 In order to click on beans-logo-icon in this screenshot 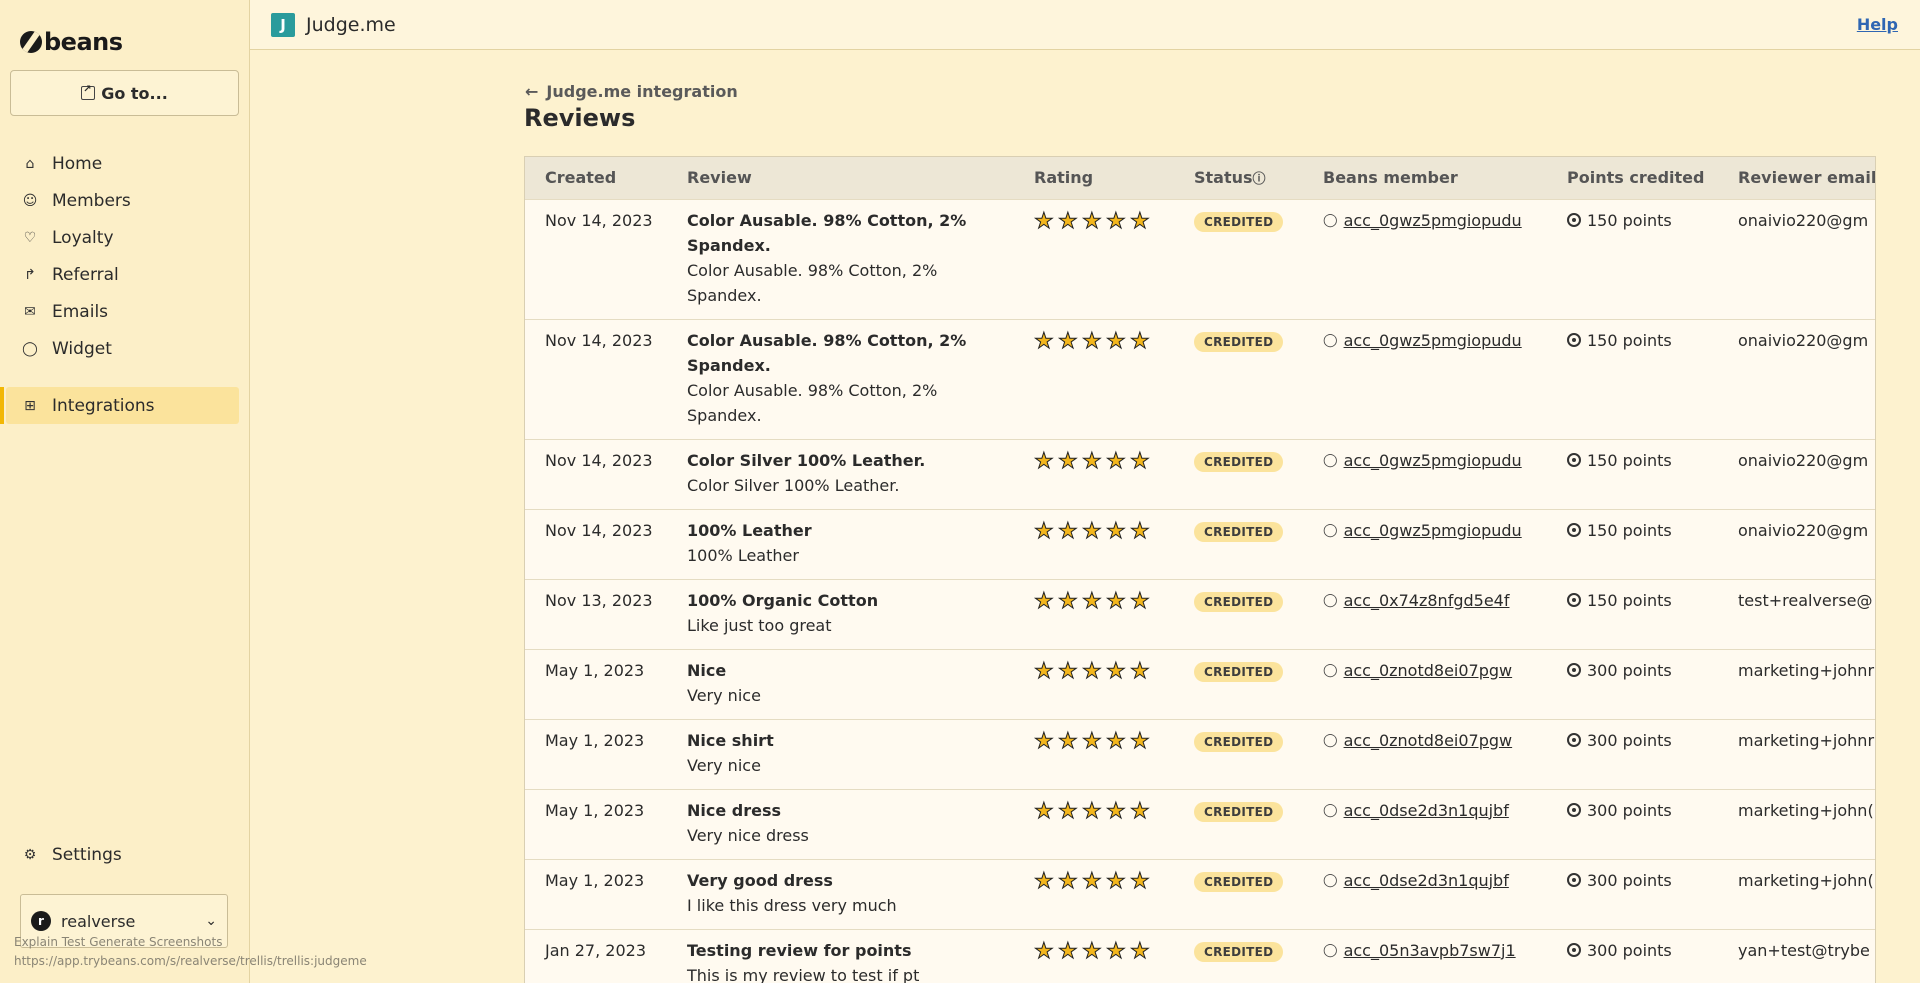, I will do `click(31, 42)`.